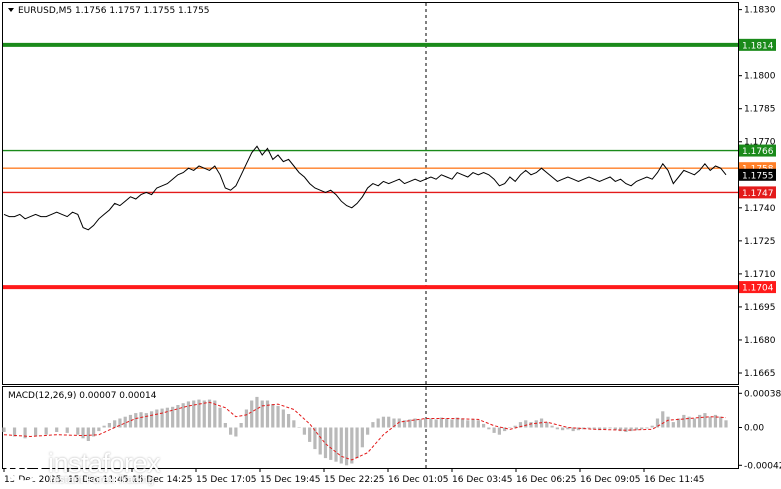 This screenshot has height=489, width=781. Describe the element at coordinates (758, 176) in the screenshot. I see `current-price-label: 1.1755` at that location.